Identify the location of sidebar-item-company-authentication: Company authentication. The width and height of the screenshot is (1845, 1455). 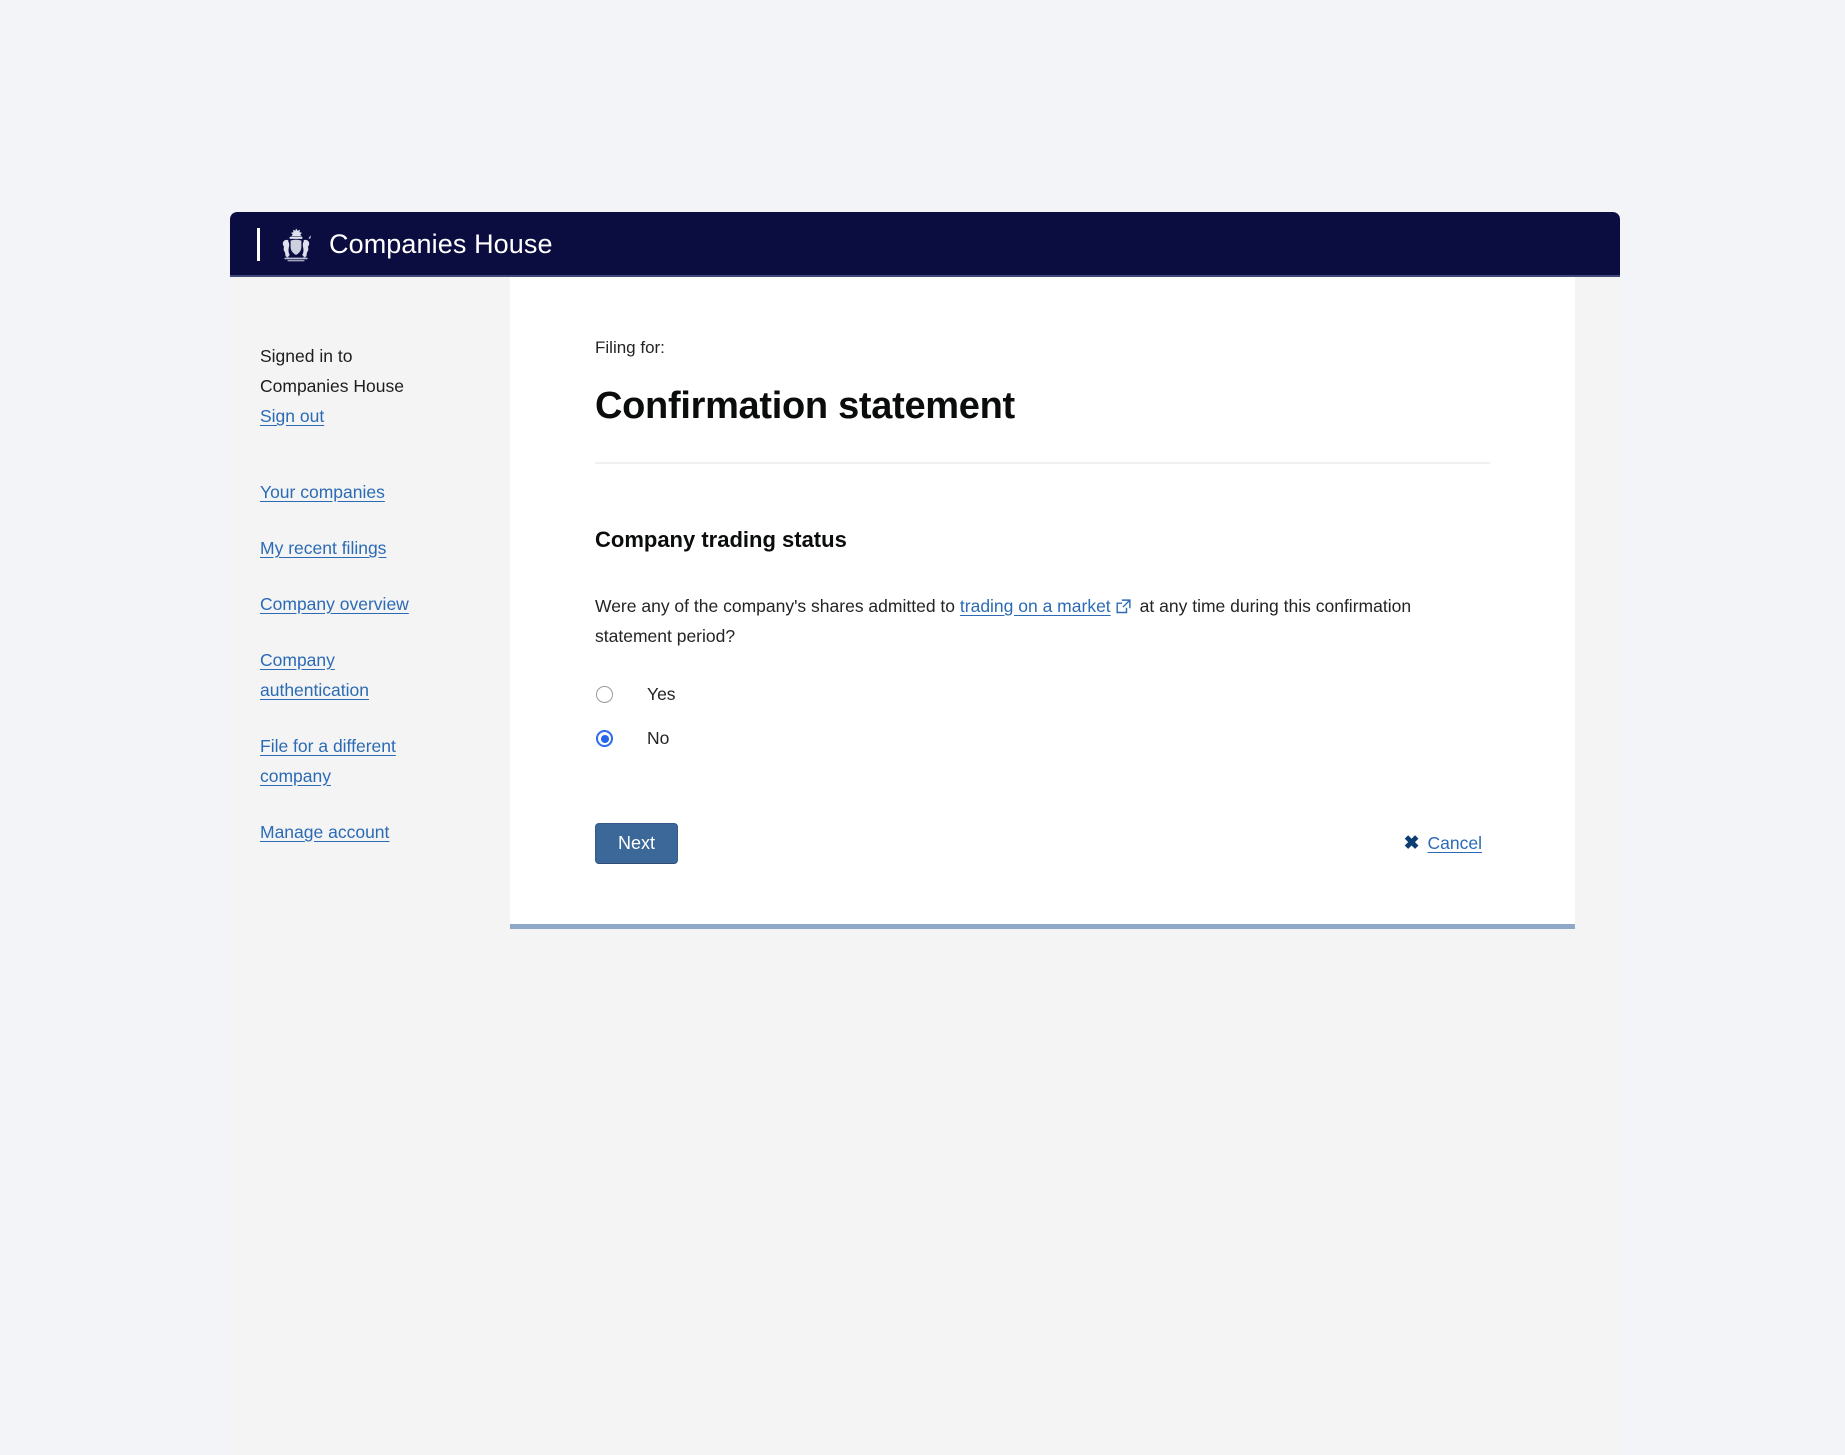
(347, 675).